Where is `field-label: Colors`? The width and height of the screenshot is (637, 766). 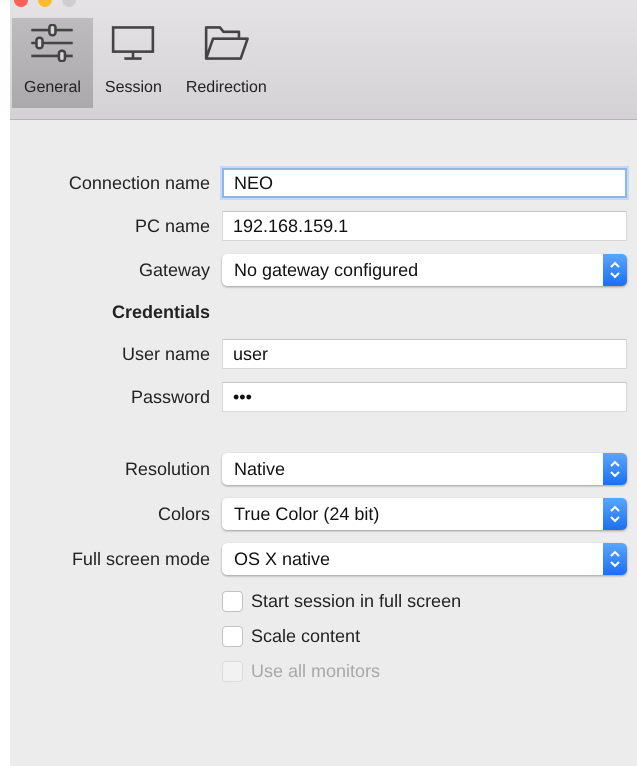
field-label: Colors is located at coordinates (183, 514).